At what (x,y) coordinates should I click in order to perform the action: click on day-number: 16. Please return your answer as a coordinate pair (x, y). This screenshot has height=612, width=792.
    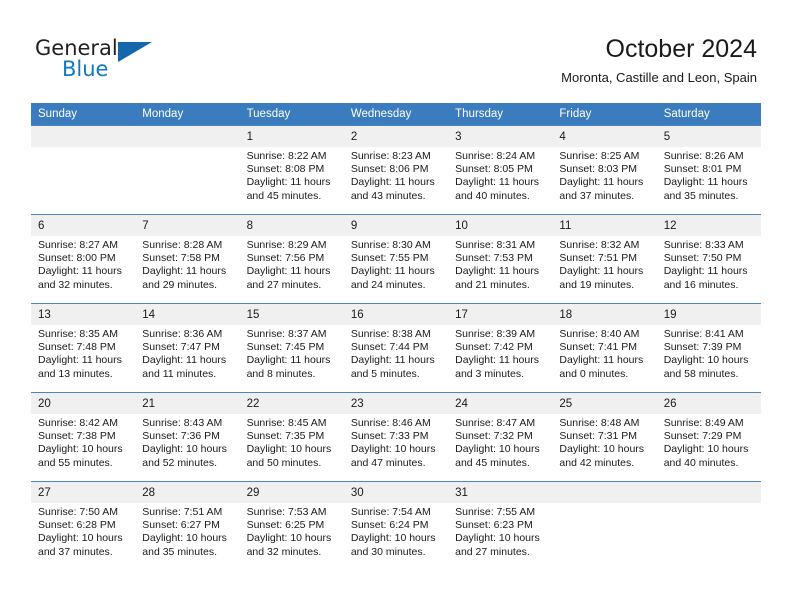
    Looking at the image, I should click on (396, 314).